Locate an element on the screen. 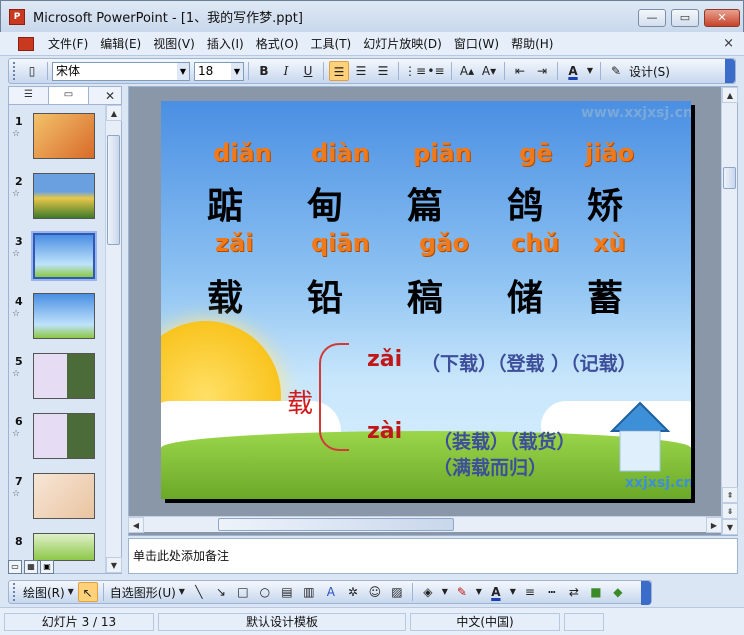 Image resolution: width=744 pixels, height=635 pixels. fill-color-icon: ◈ is located at coordinates (428, 592).